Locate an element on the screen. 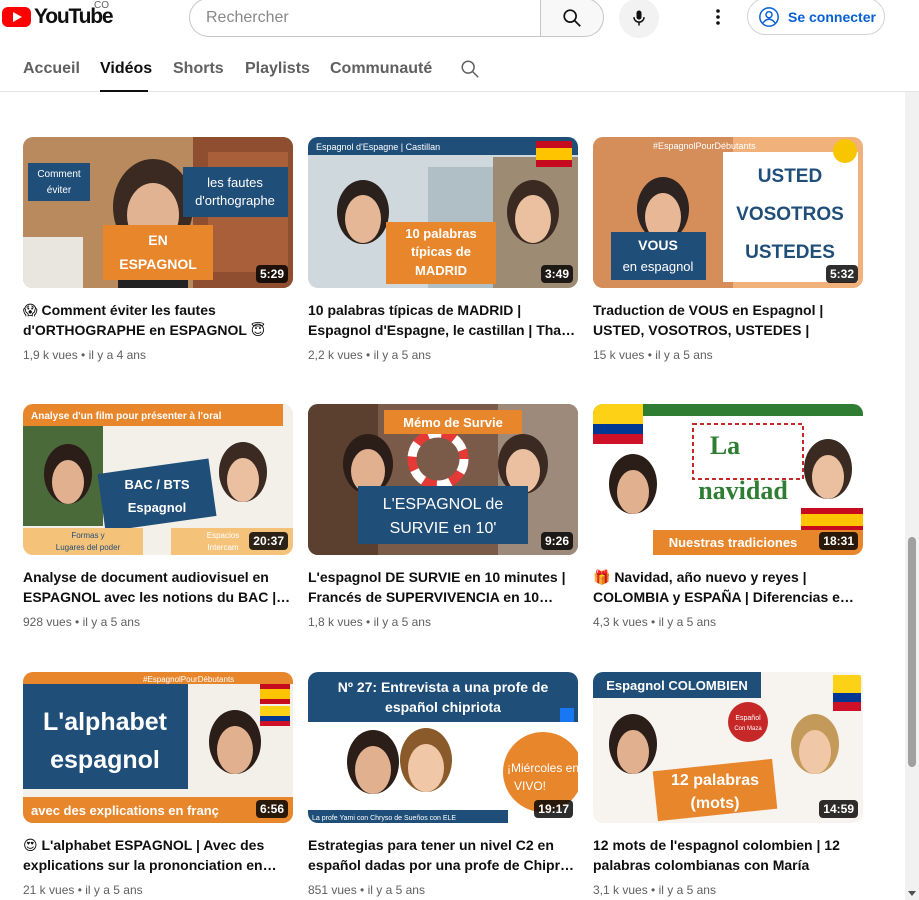 The image size is (919, 900). thumb-text: VOSOTROS is located at coordinates (790, 214).